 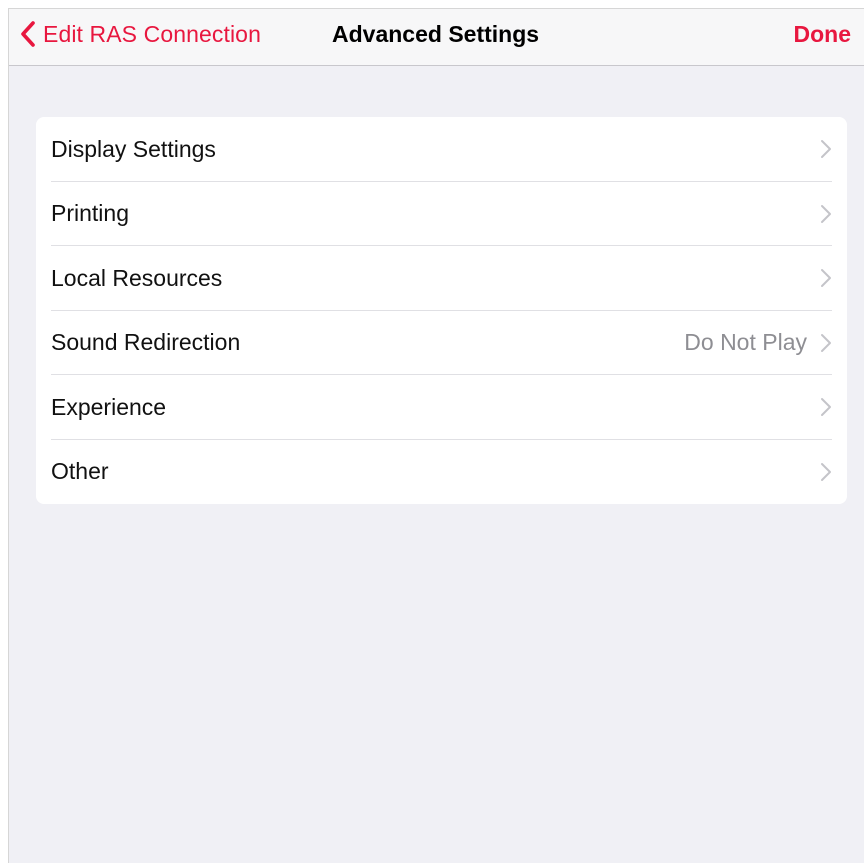 What do you see at coordinates (152, 33) in the screenshot?
I see `back-button-label: Edit RAS Connection` at bounding box center [152, 33].